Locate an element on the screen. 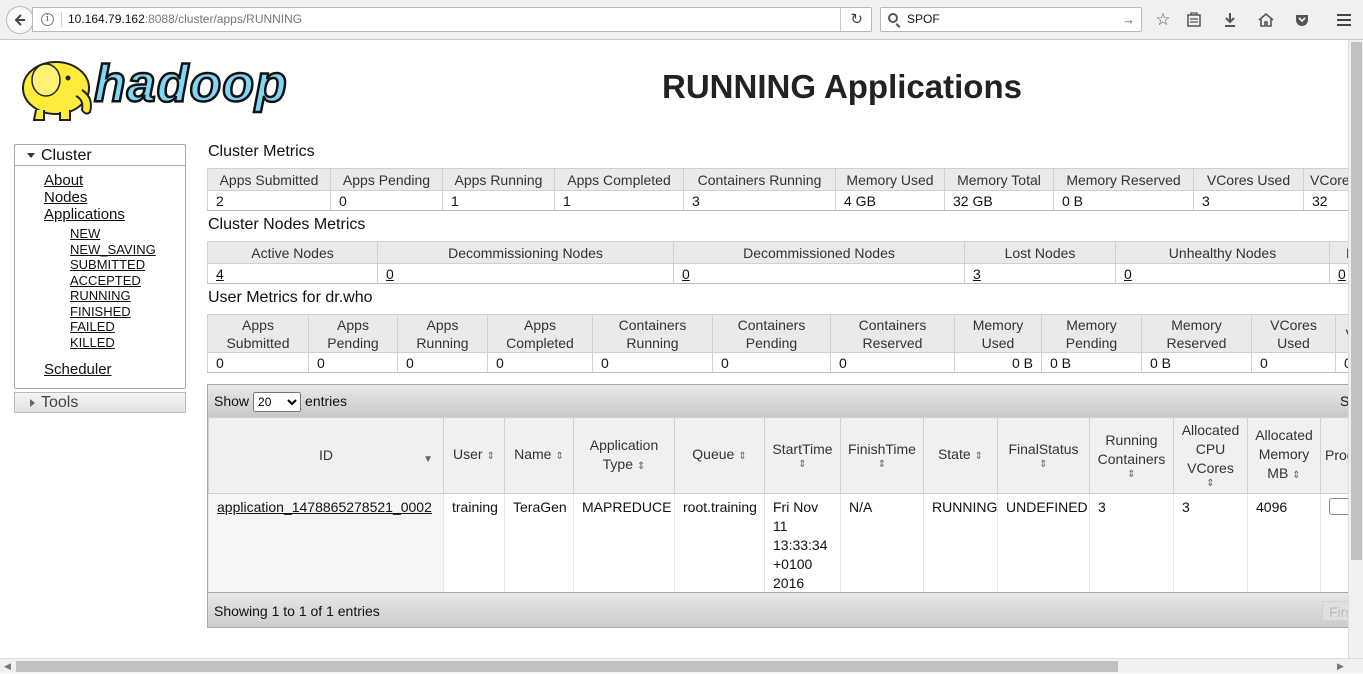 The image size is (1363, 674). search-bar: SPOF → is located at coordinates (1011, 19).